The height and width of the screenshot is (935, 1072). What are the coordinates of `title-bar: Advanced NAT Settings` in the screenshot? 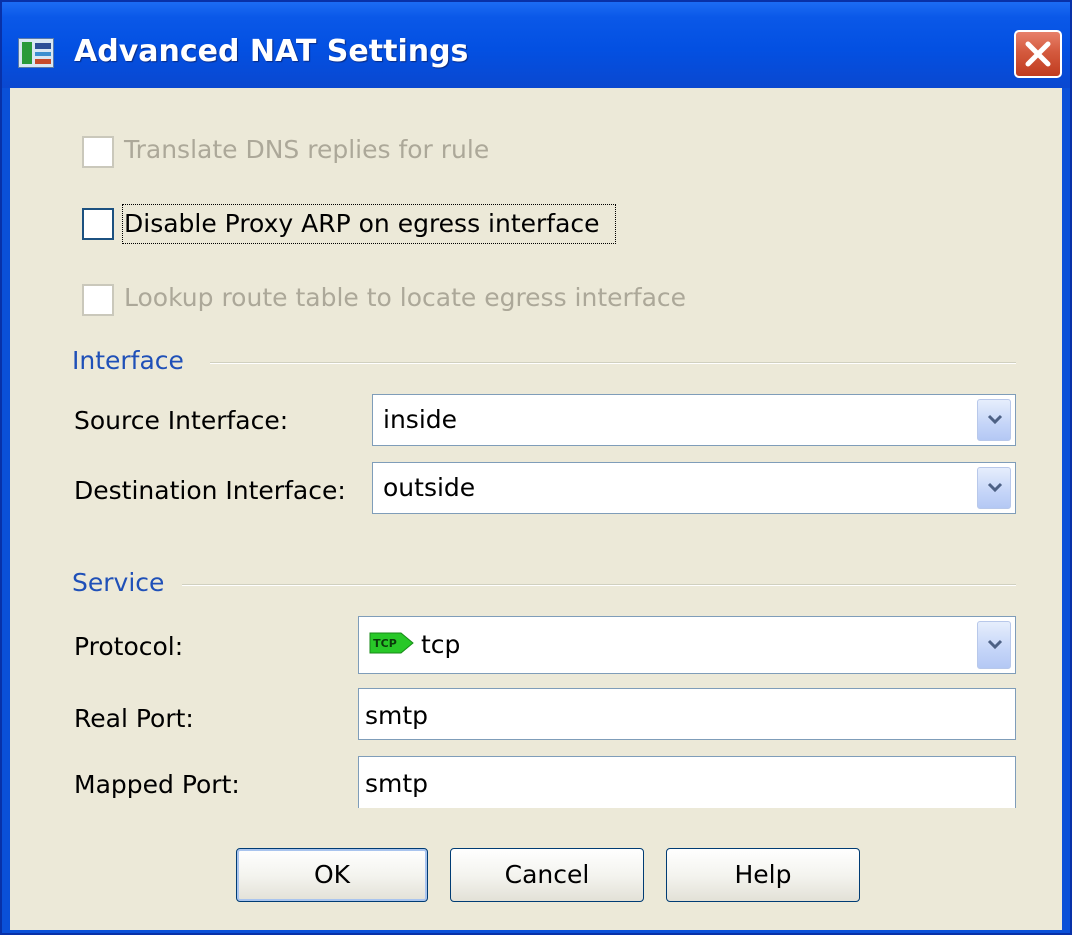 It's located at (536, 45).